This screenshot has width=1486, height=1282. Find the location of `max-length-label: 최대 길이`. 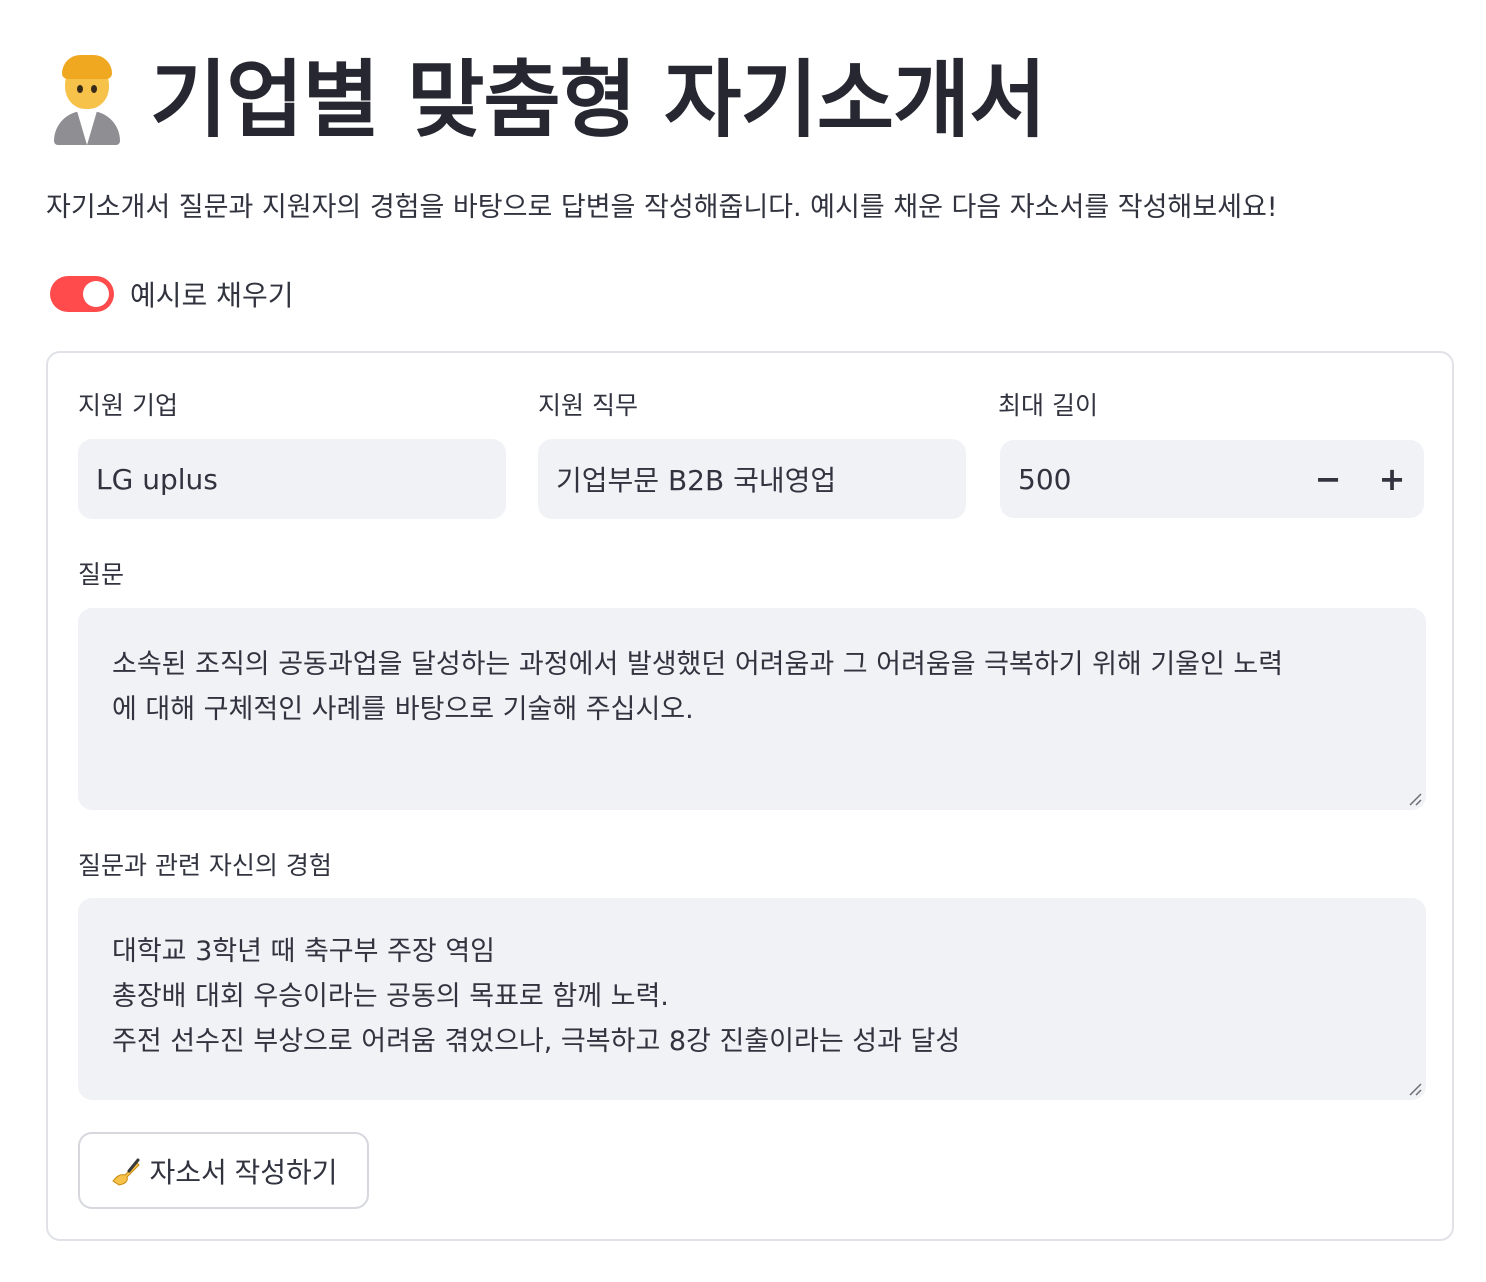

max-length-label: 최대 길이 is located at coordinates (1048, 405).